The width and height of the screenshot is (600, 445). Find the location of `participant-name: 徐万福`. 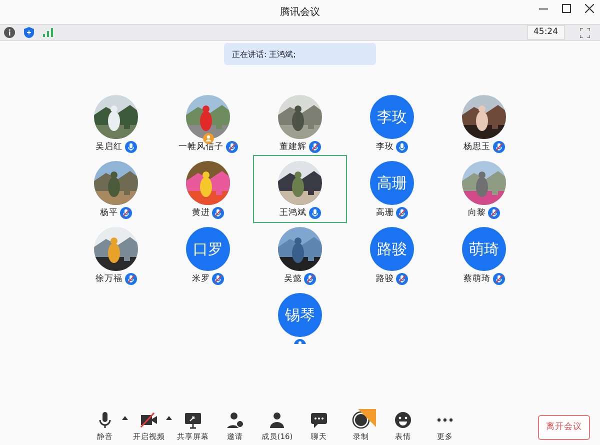

participant-name: 徐万福 is located at coordinates (109, 279).